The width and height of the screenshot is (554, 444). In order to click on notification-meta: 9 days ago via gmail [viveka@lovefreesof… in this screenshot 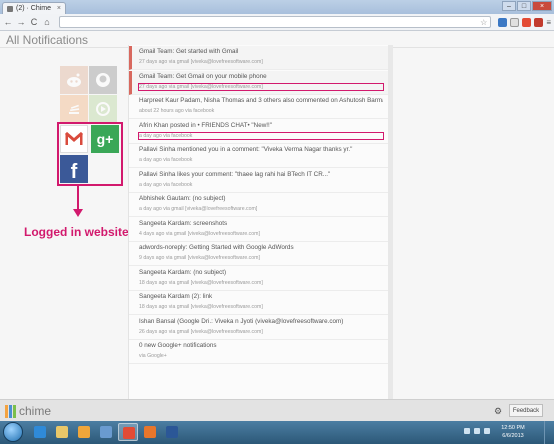, I will do `click(199, 258)`.